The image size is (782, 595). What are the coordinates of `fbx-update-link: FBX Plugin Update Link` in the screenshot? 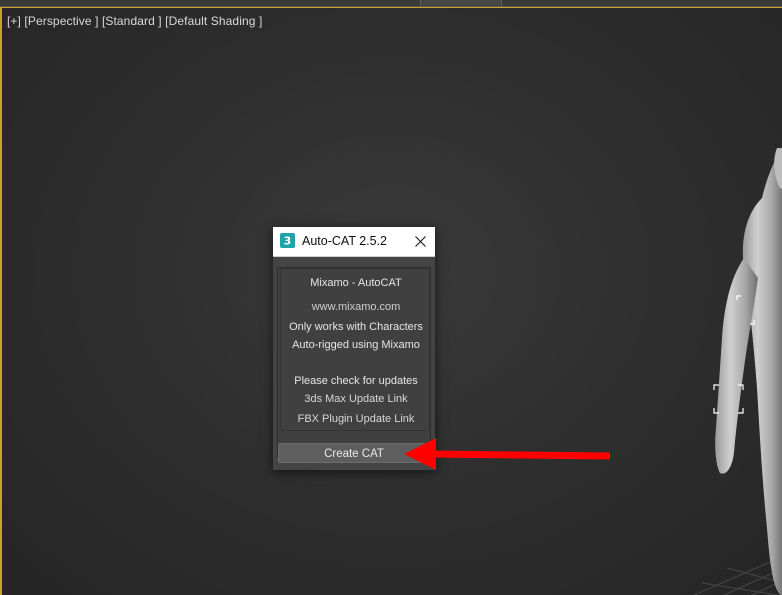 It's located at (356, 419).